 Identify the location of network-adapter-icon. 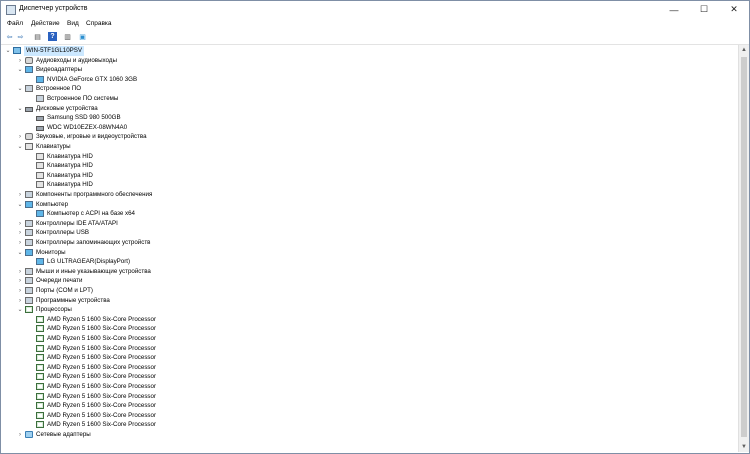
(29, 434).